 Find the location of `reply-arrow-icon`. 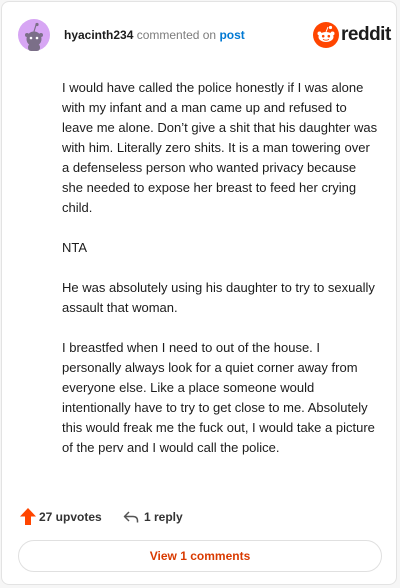

reply-arrow-icon is located at coordinates (131, 517).